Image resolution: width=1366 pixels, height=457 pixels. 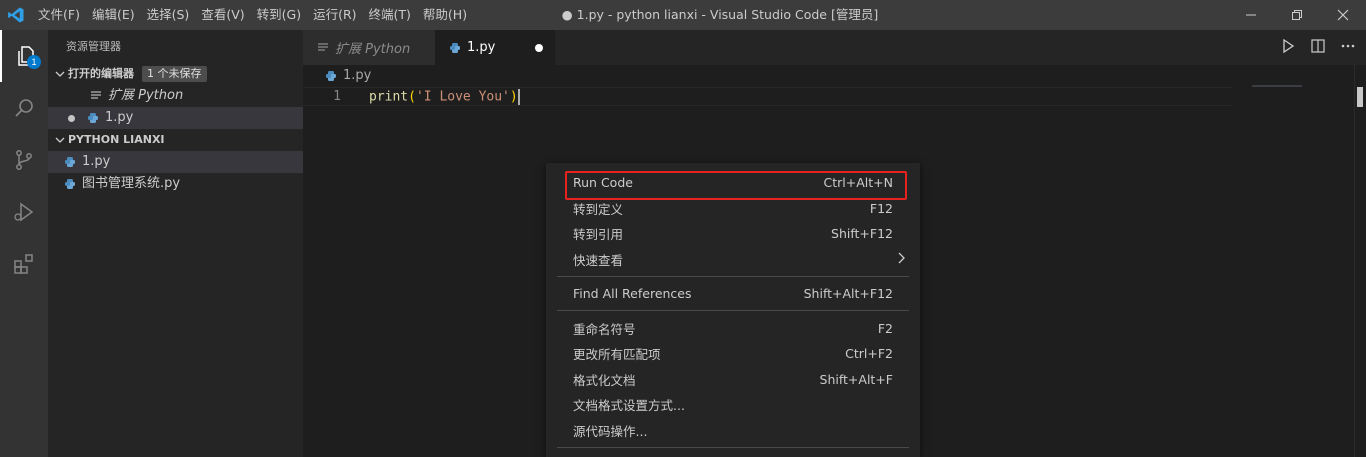 What do you see at coordinates (733, 209) in the screenshot?
I see `menu-item-go-to-definition: 转到定义 F12` at bounding box center [733, 209].